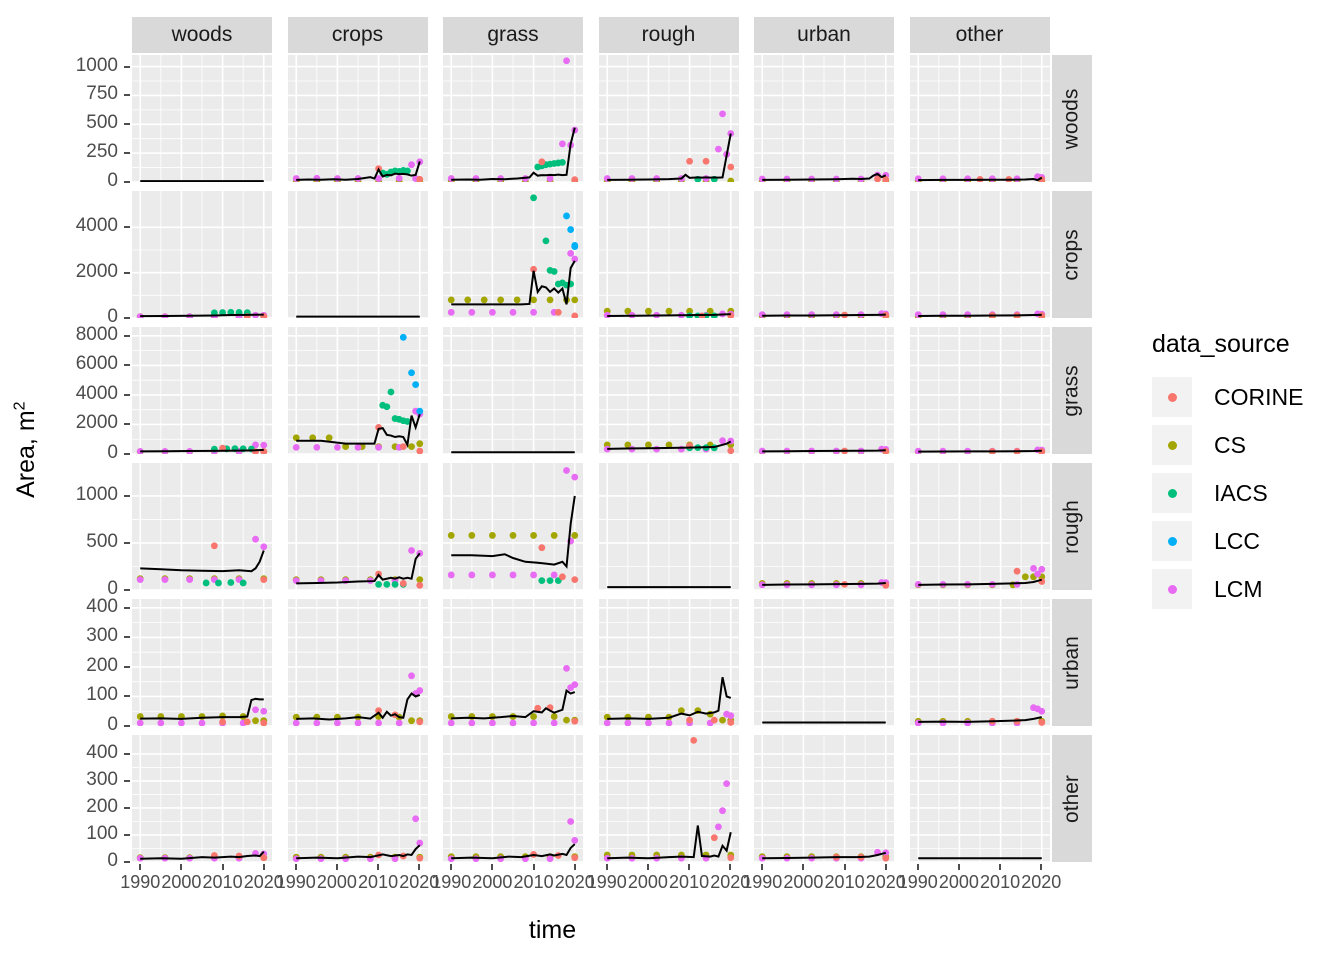 The image size is (1344, 960). Describe the element at coordinates (96, 334) in the screenshot. I see `y-tick-label: 8000` at that location.